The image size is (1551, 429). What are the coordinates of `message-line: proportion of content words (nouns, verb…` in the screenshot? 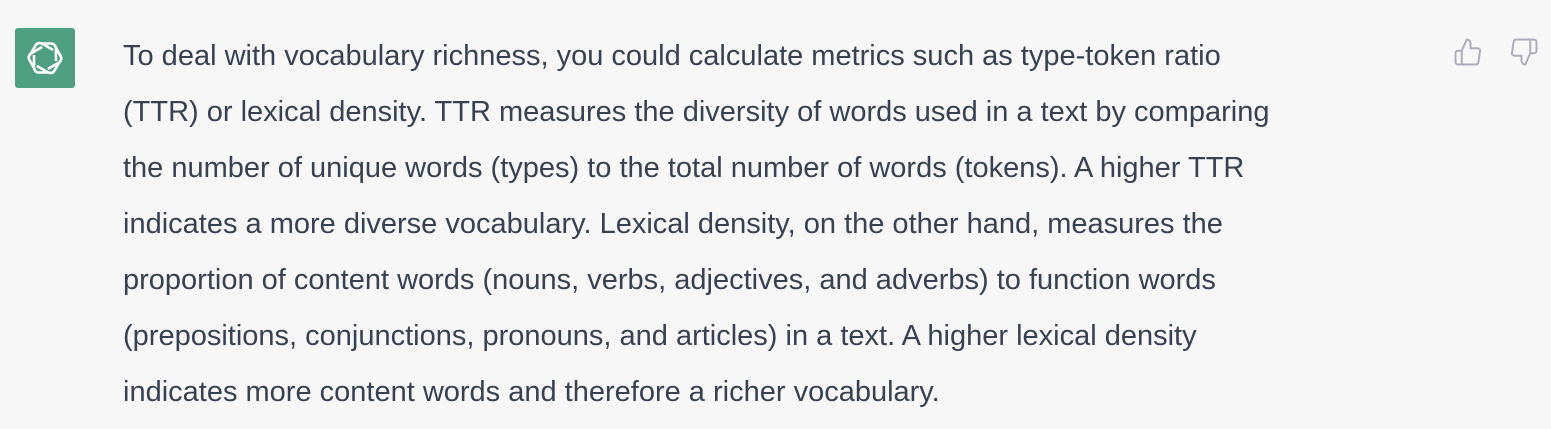 It's located at (669, 280).